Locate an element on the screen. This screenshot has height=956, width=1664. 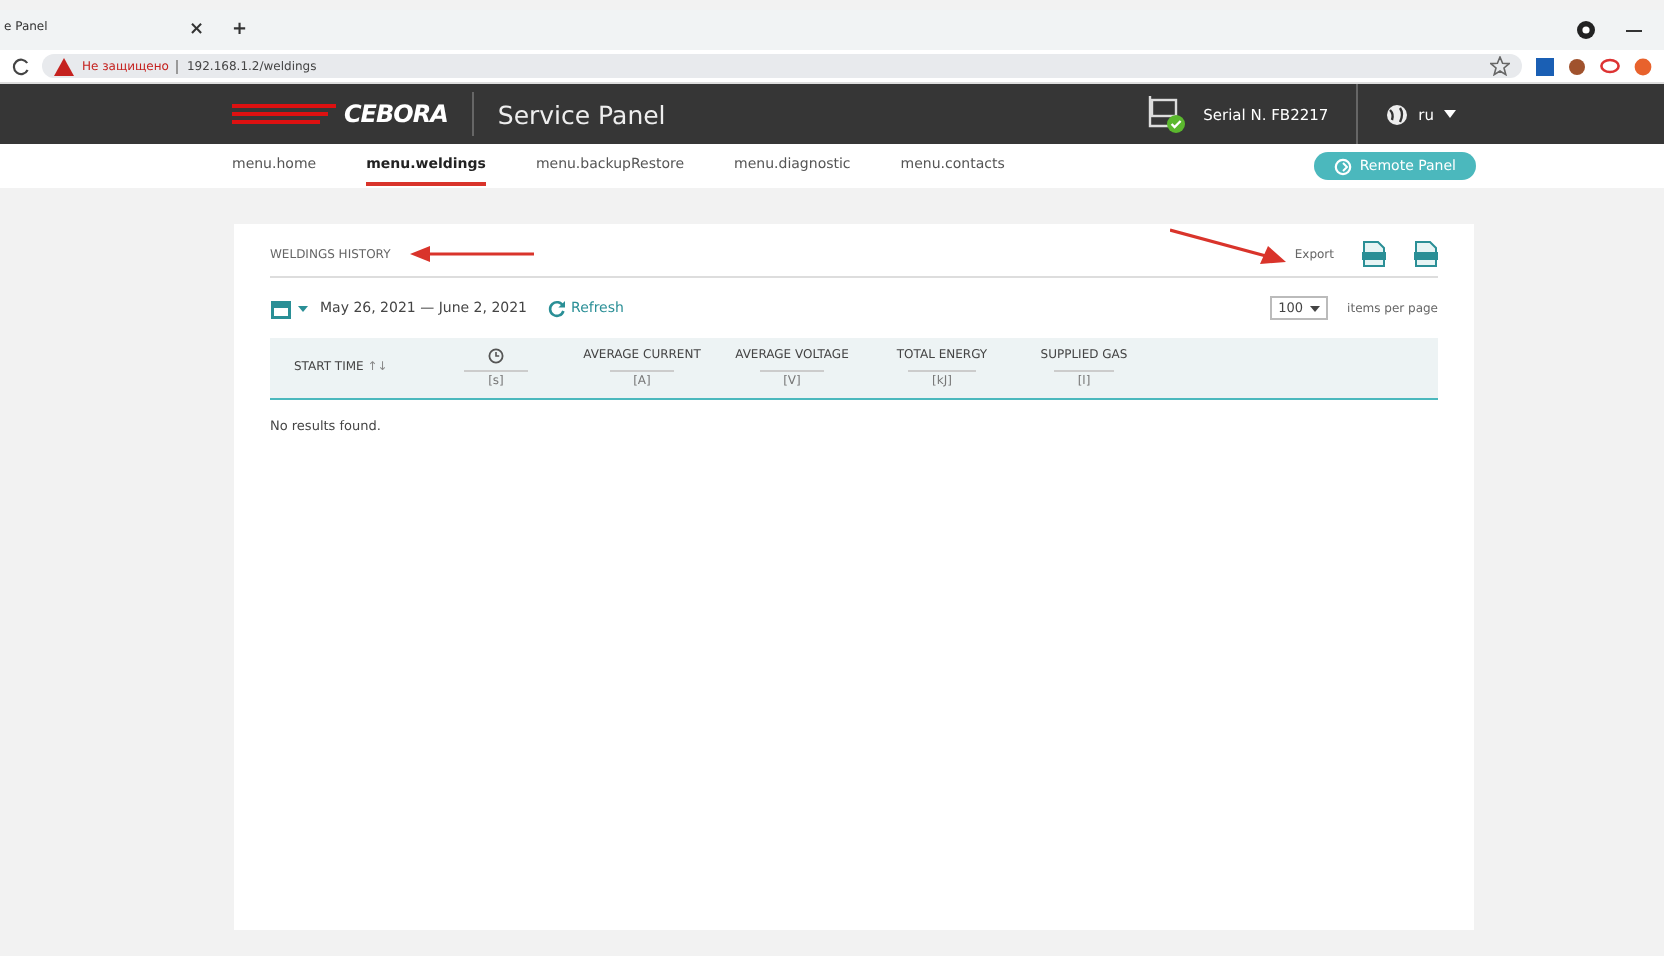
date-picker-button is located at coordinates (289, 308).